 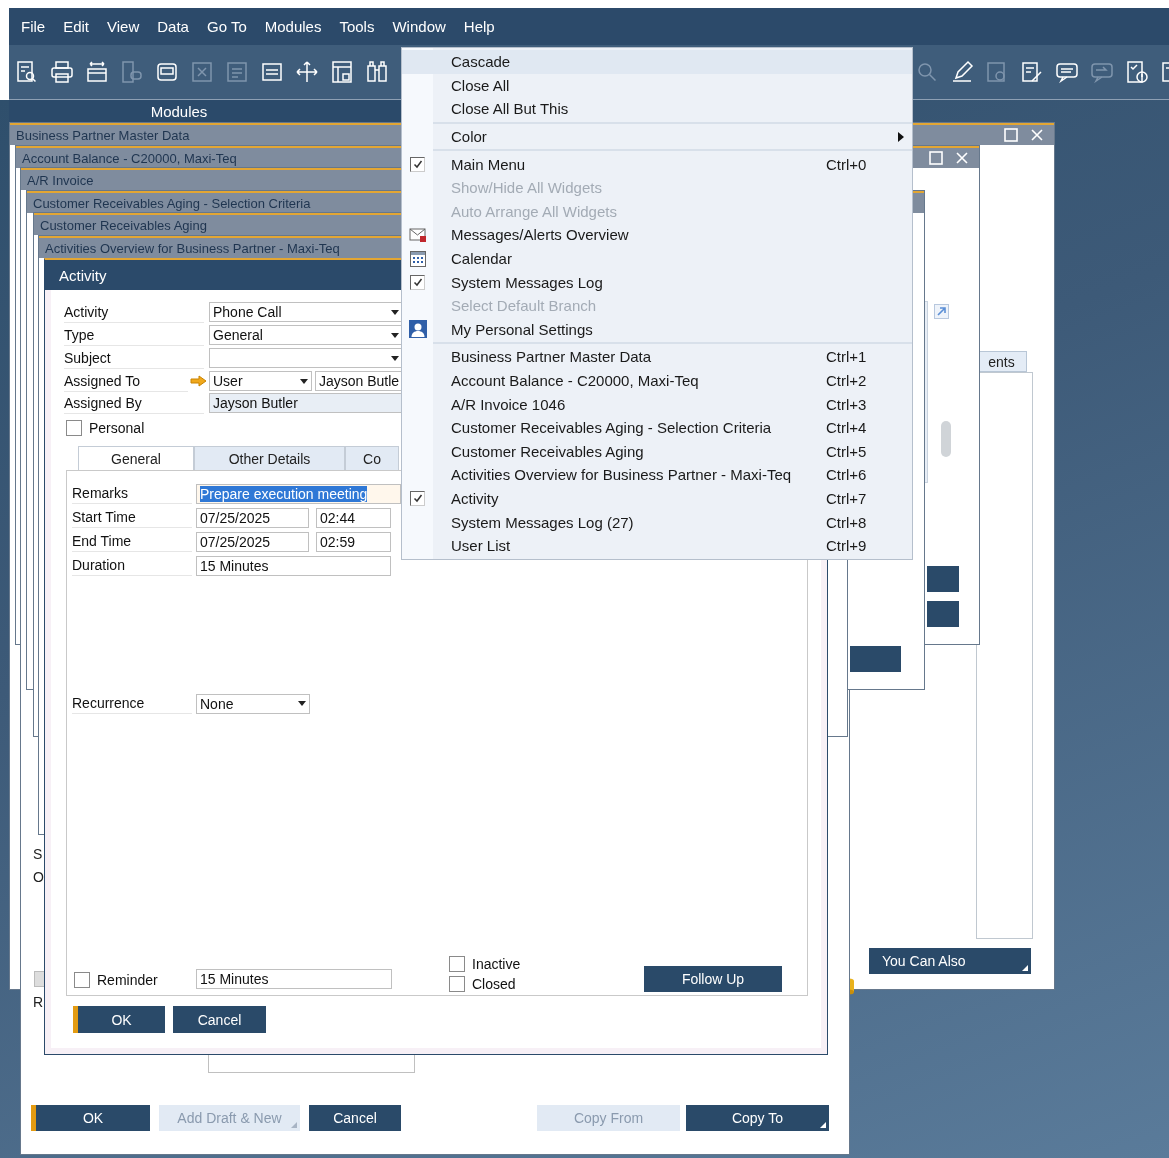 What do you see at coordinates (87, 358) in the screenshot?
I see `field-label: Subject` at bounding box center [87, 358].